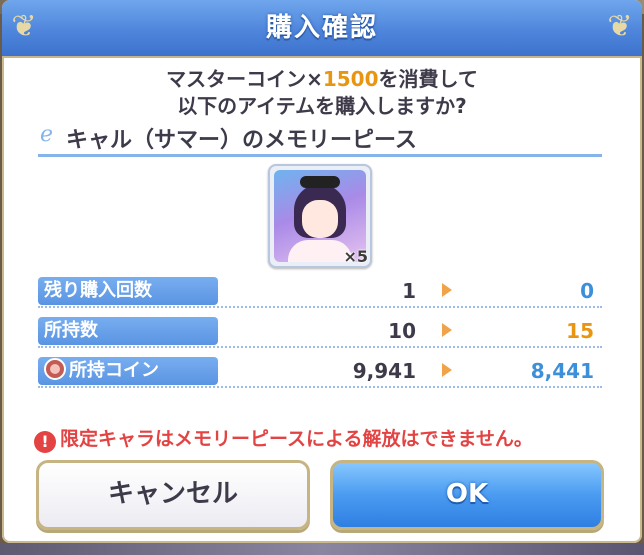 This screenshot has height=555, width=644. I want to click on item-title-row: ℯ キャル（サマー）のメモリーピース, so click(320, 138).